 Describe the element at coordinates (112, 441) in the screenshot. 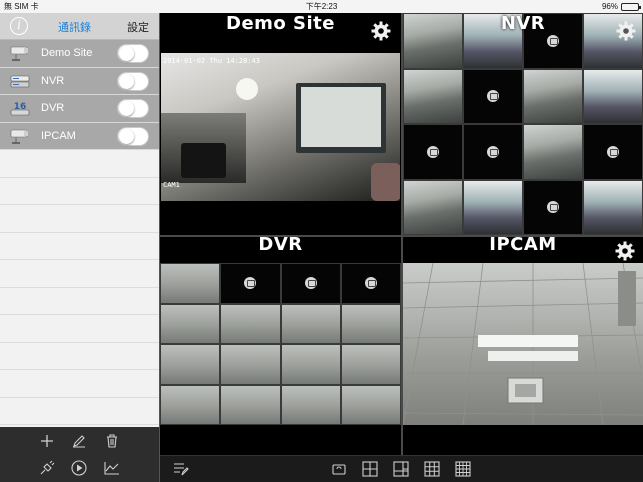

I see `trash-icon` at that location.